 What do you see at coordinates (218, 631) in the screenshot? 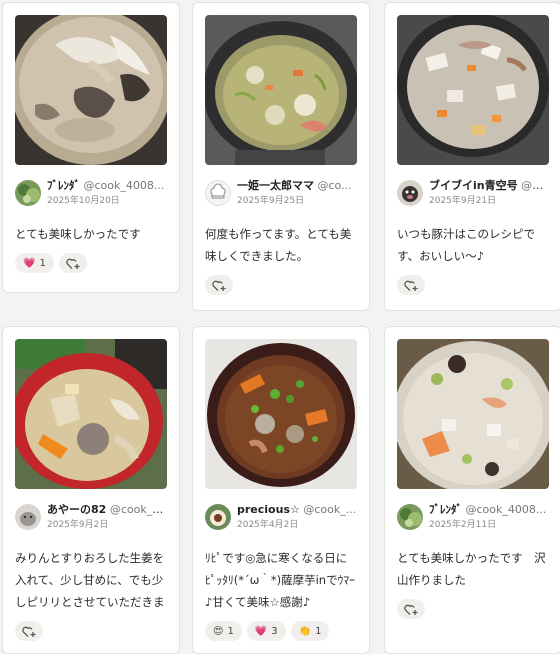
I see `smile-icon: 😍` at bounding box center [218, 631].